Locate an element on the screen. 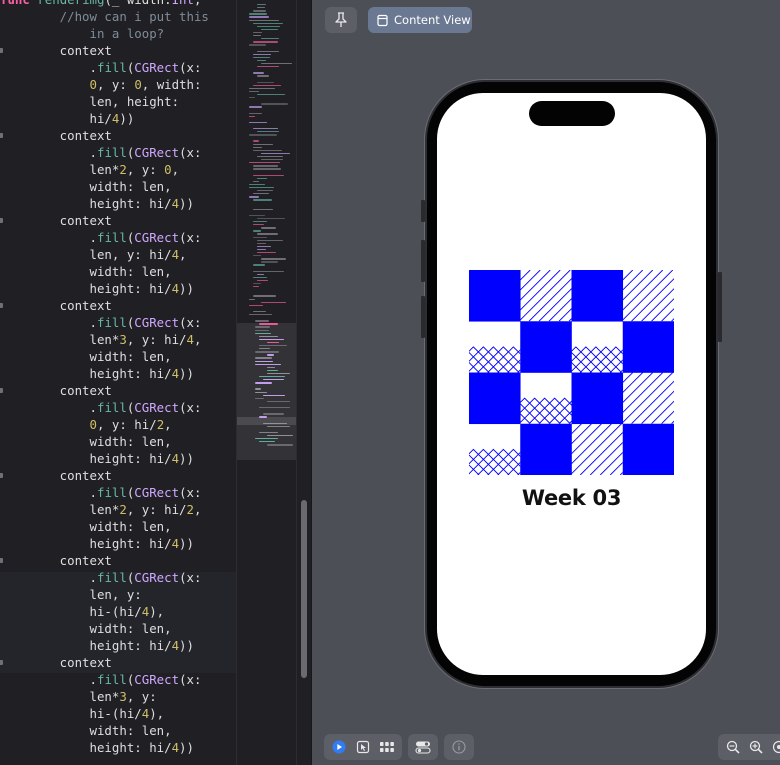 The height and width of the screenshot is (765, 780). zoom-fit-icon is located at coordinates (775, 747).